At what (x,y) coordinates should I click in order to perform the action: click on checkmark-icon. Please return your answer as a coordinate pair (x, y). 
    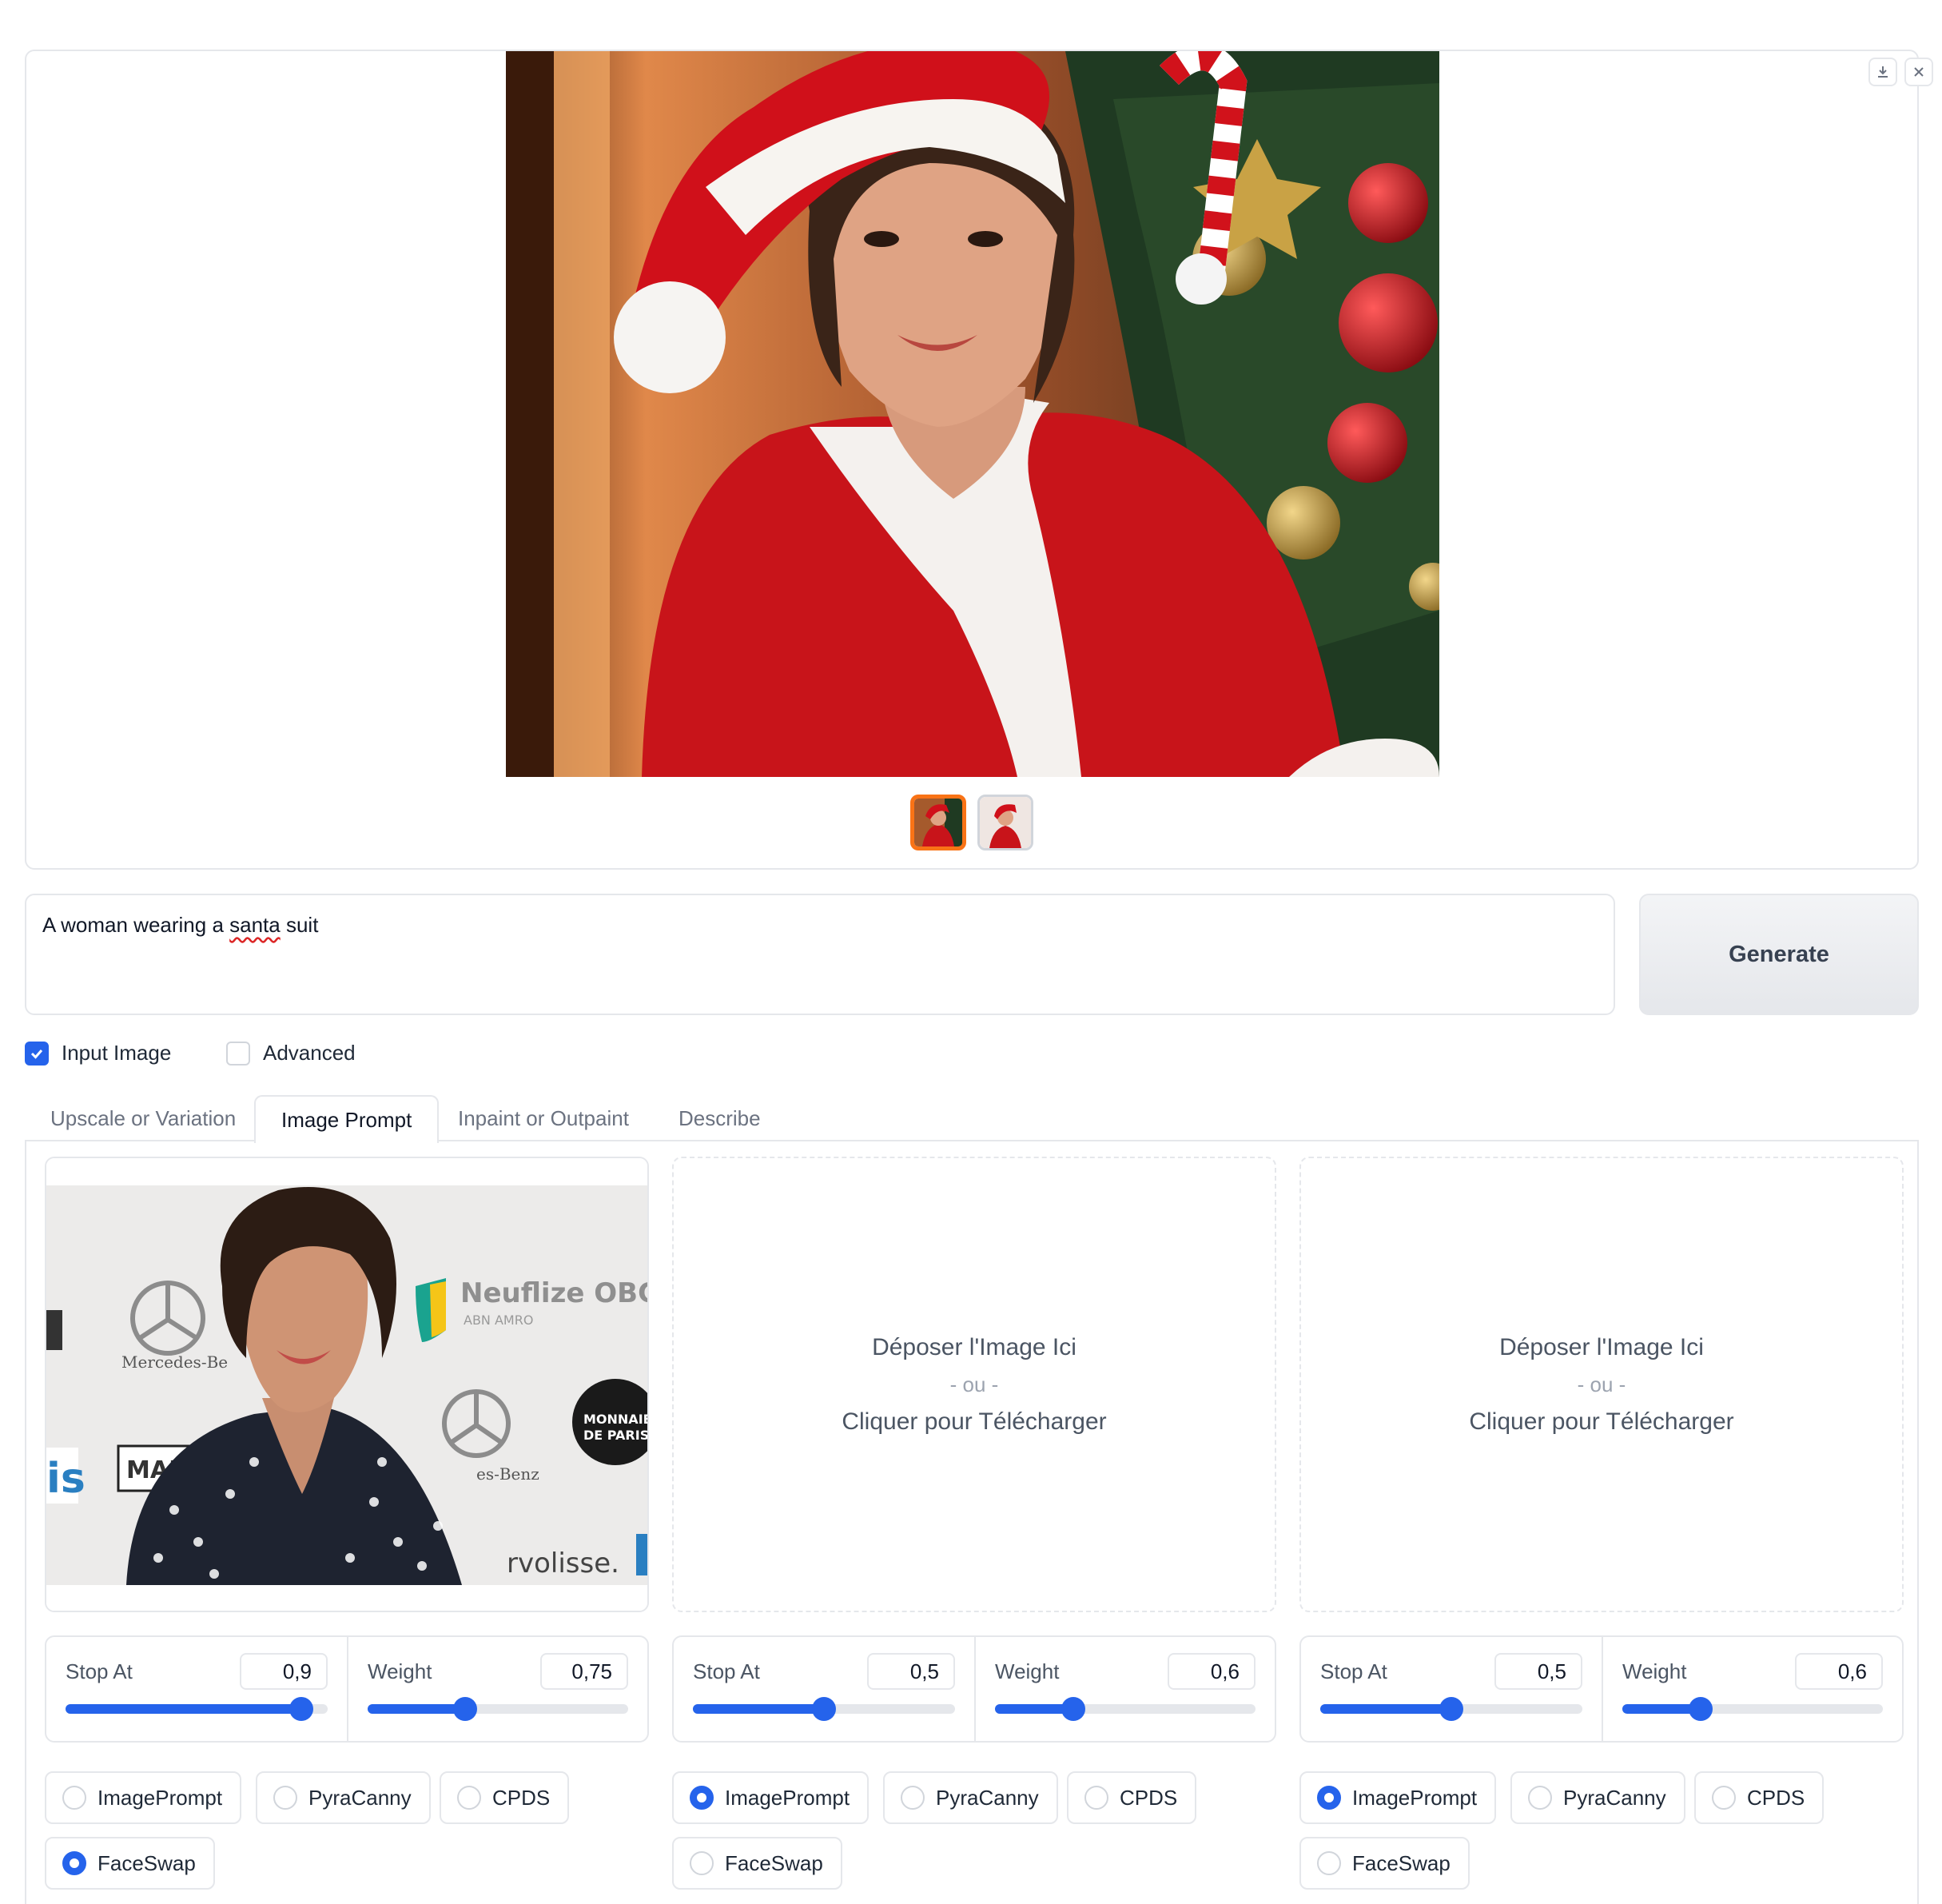
    Looking at the image, I should click on (36, 1054).